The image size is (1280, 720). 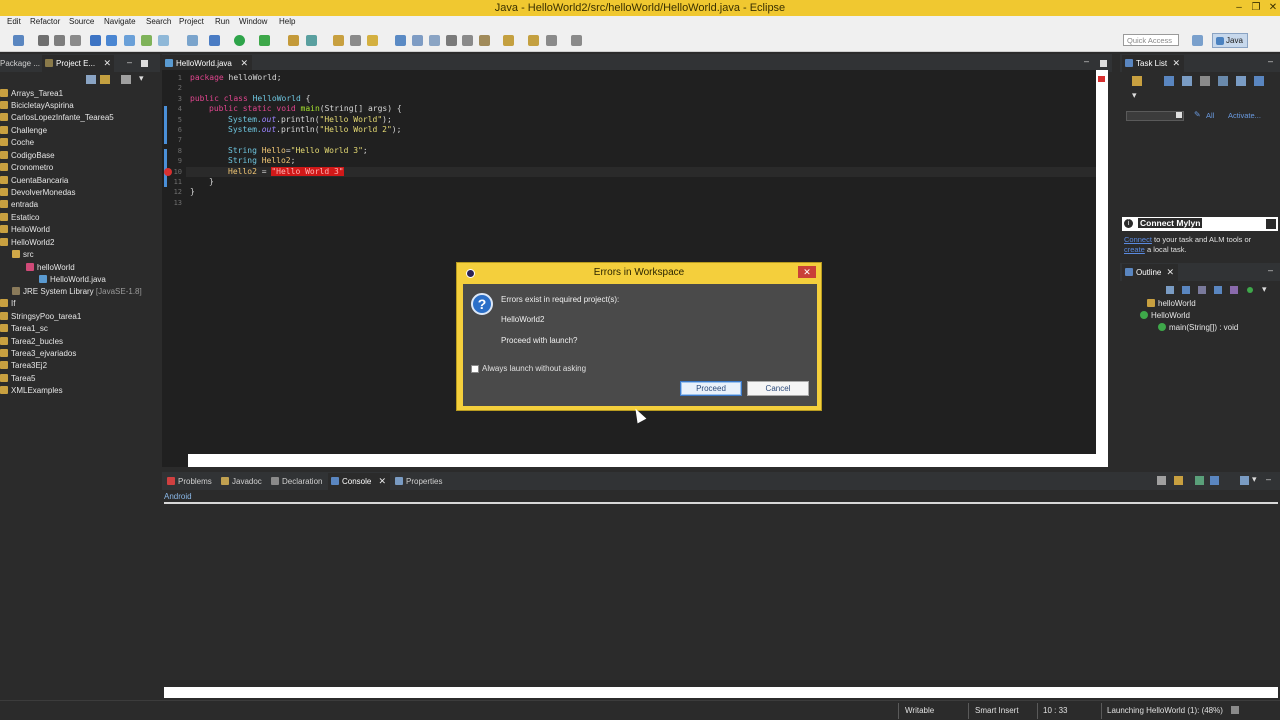 What do you see at coordinates (77, 293) in the screenshot?
I see `tree-item: JRE System Library [JavaSE-1.8]` at bounding box center [77, 293].